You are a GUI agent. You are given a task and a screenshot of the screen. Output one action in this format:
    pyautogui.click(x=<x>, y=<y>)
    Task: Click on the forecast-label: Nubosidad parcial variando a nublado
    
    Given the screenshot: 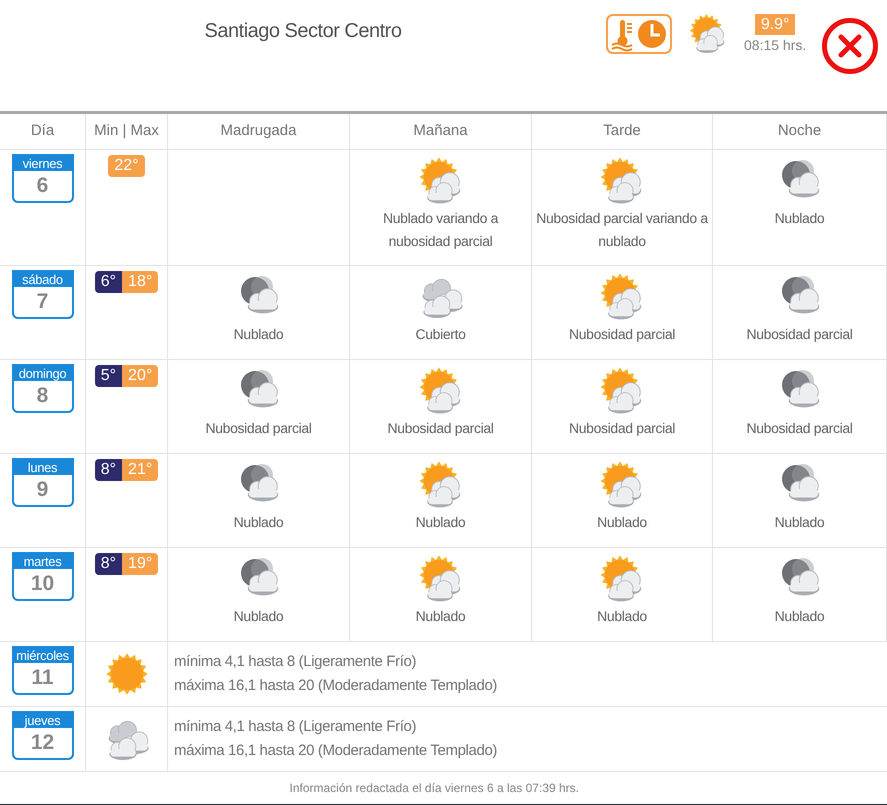 What is the action you would take?
    pyautogui.click(x=622, y=230)
    